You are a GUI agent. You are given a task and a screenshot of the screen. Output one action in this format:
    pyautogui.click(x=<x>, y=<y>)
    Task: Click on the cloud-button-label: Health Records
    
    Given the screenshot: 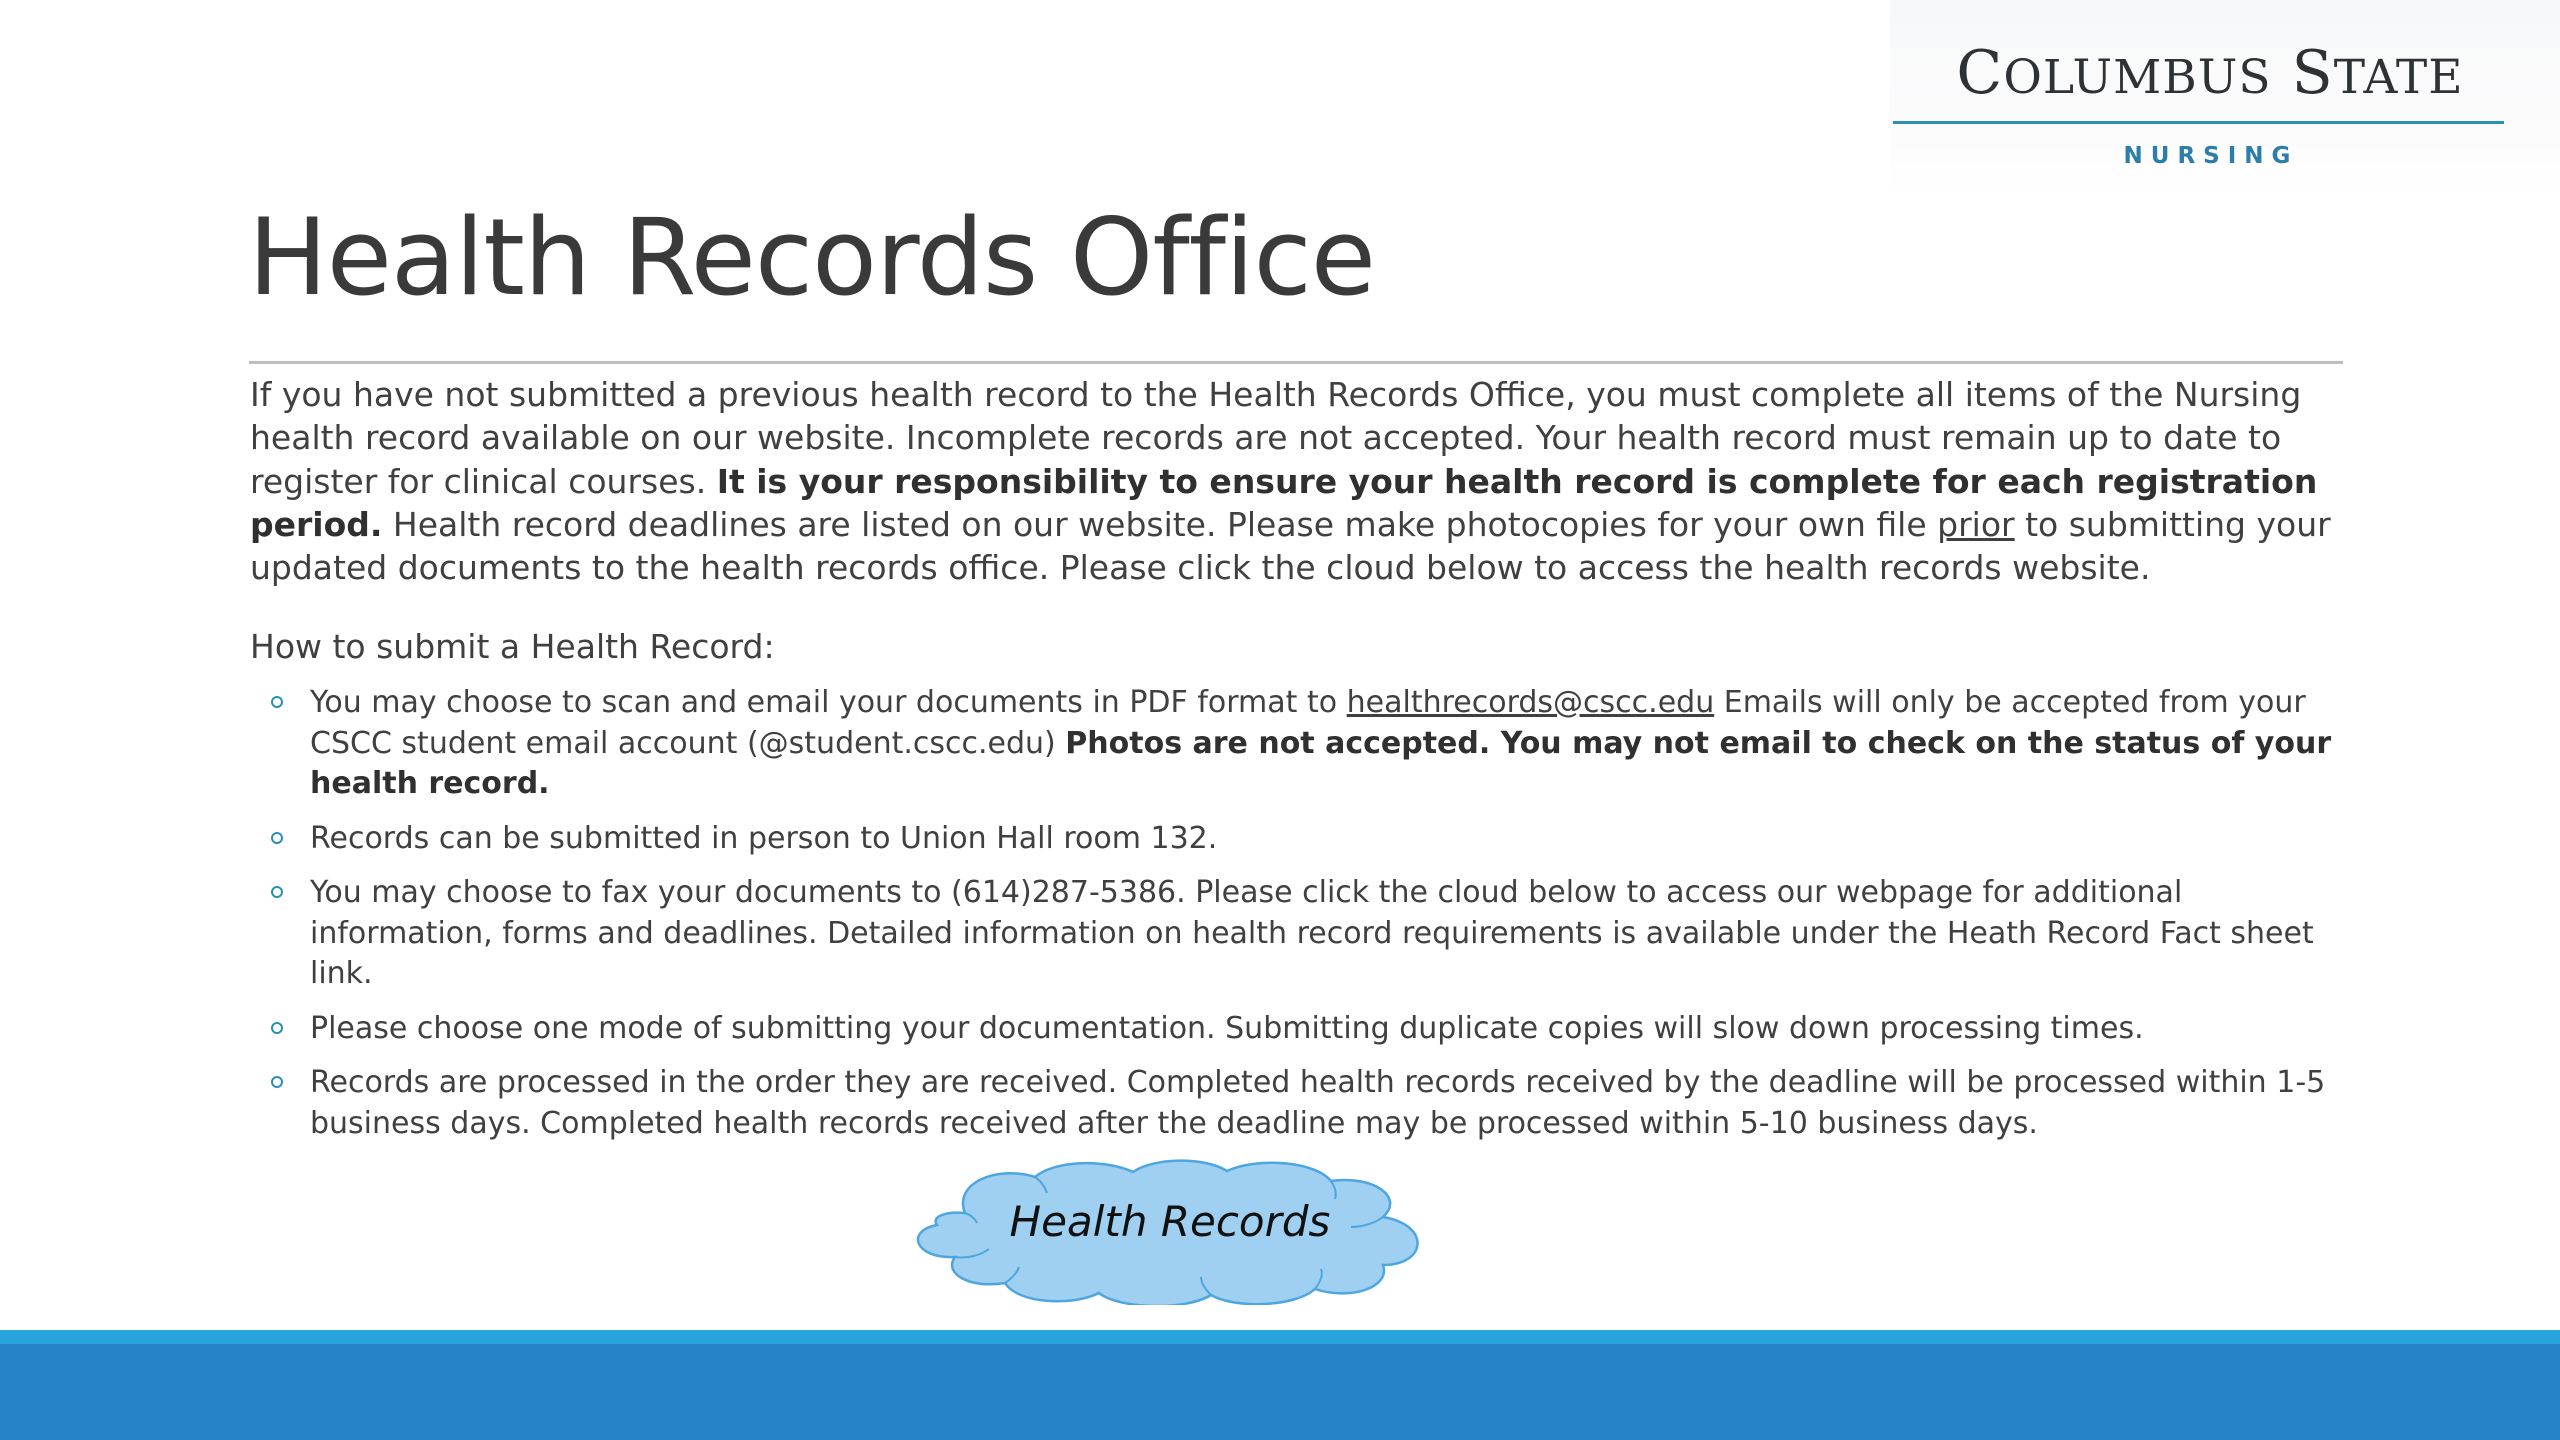 What is the action you would take?
    pyautogui.click(x=1170, y=1221)
    